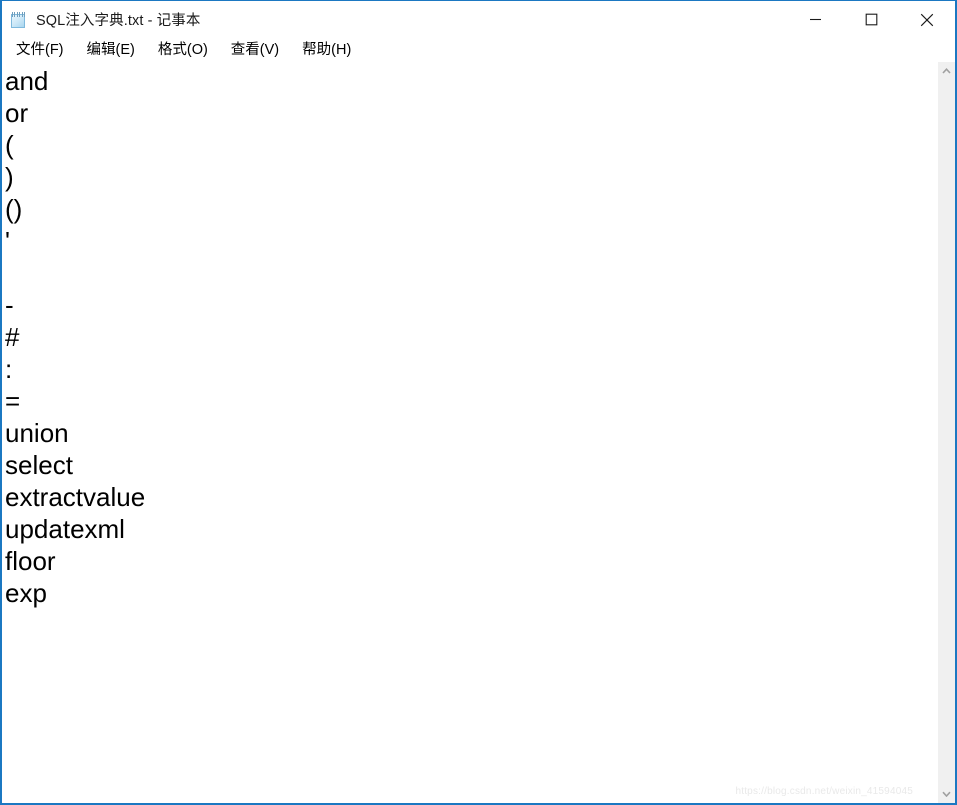 The image size is (957, 805). I want to click on title-bar: SQL注入字典.txt - 记事本, so click(478, 19).